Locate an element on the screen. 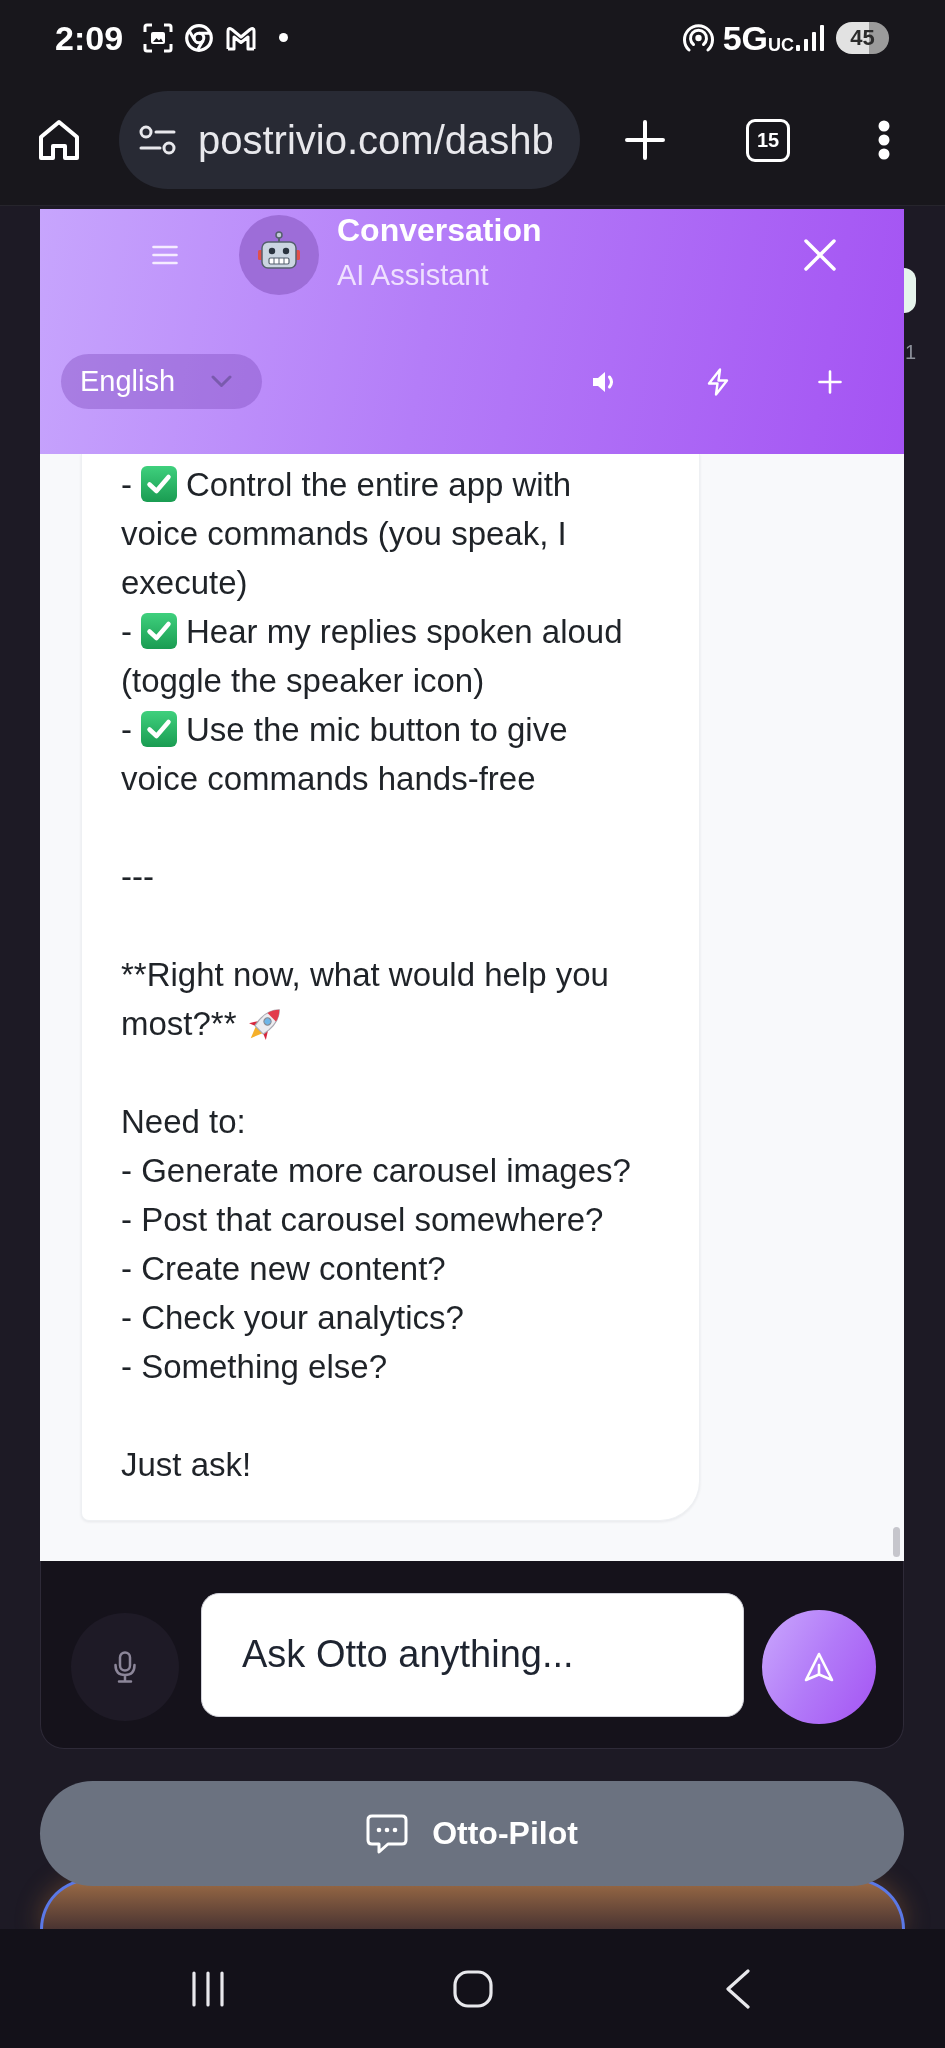 This screenshot has width=945, height=2048. message-text: - Check your analytics? is located at coordinates (292, 1318).